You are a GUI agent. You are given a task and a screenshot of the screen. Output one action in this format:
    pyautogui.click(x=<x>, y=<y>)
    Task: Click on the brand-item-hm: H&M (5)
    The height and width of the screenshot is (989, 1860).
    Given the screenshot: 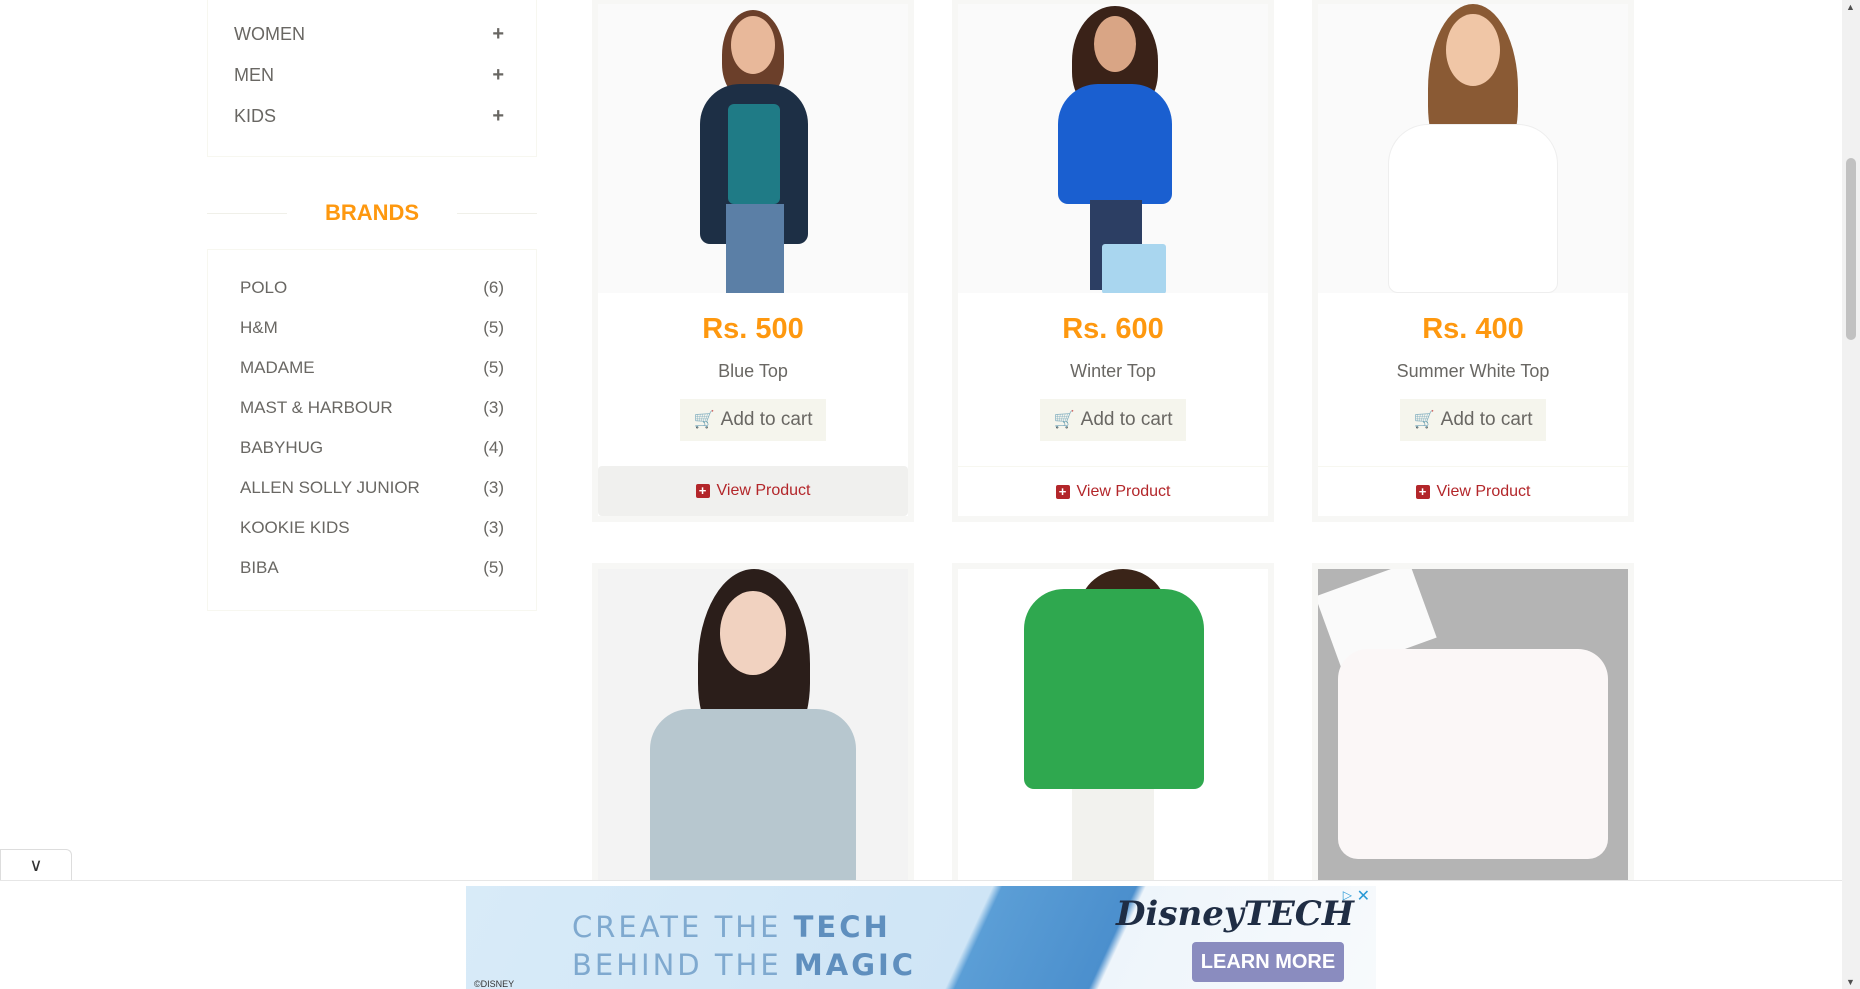 What is the action you would take?
    pyautogui.click(x=372, y=328)
    